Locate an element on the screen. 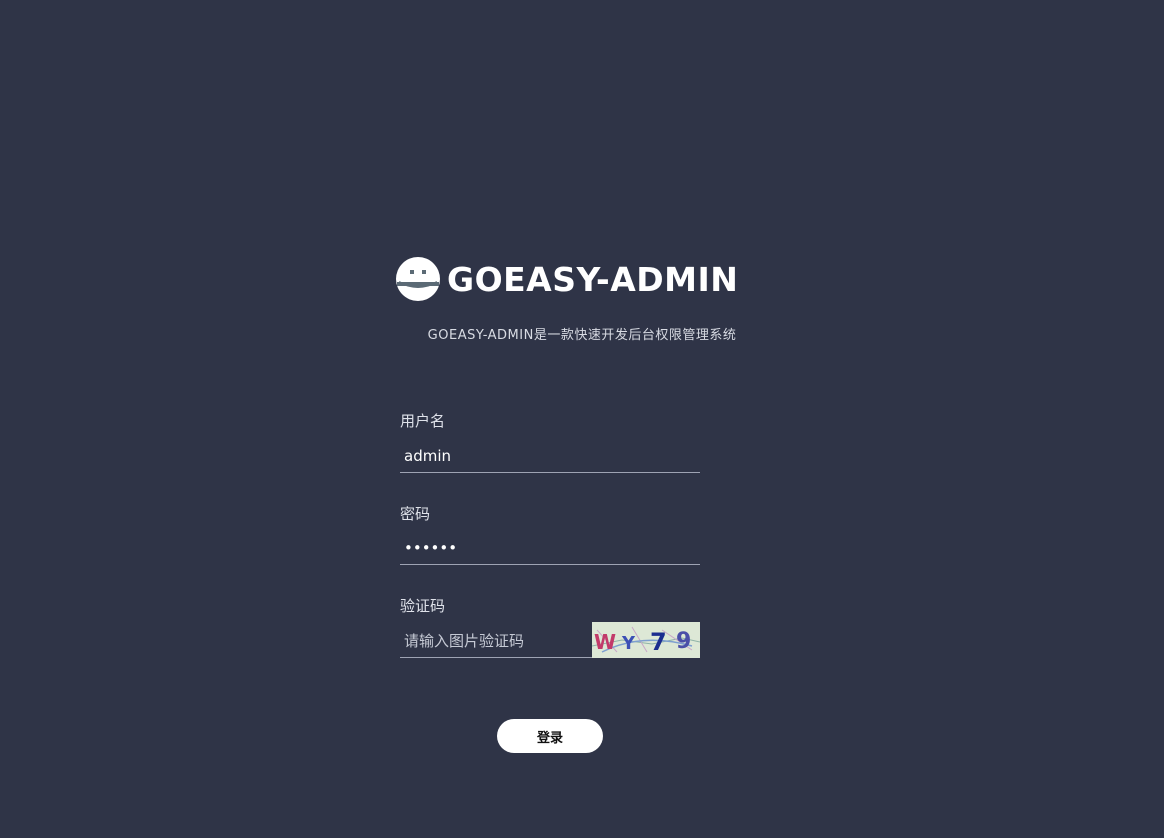  captcha-char-2: Y is located at coordinates (628, 643).